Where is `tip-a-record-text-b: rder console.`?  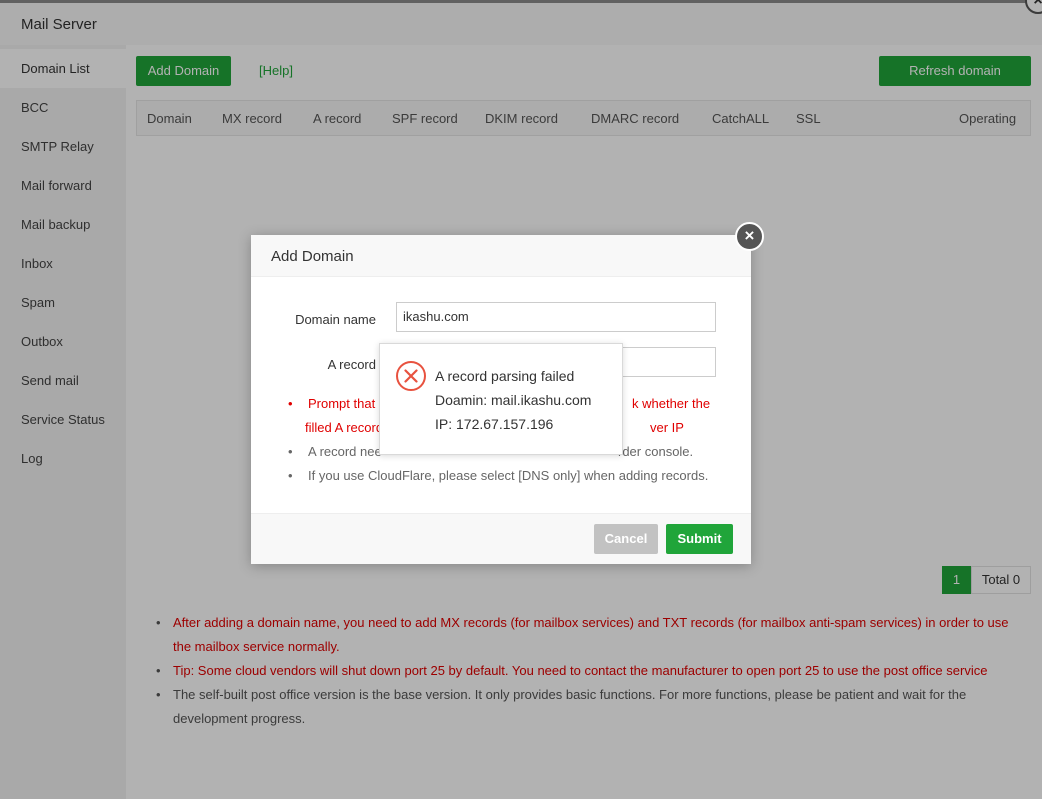 tip-a-record-text-b: rder console. is located at coordinates (656, 451).